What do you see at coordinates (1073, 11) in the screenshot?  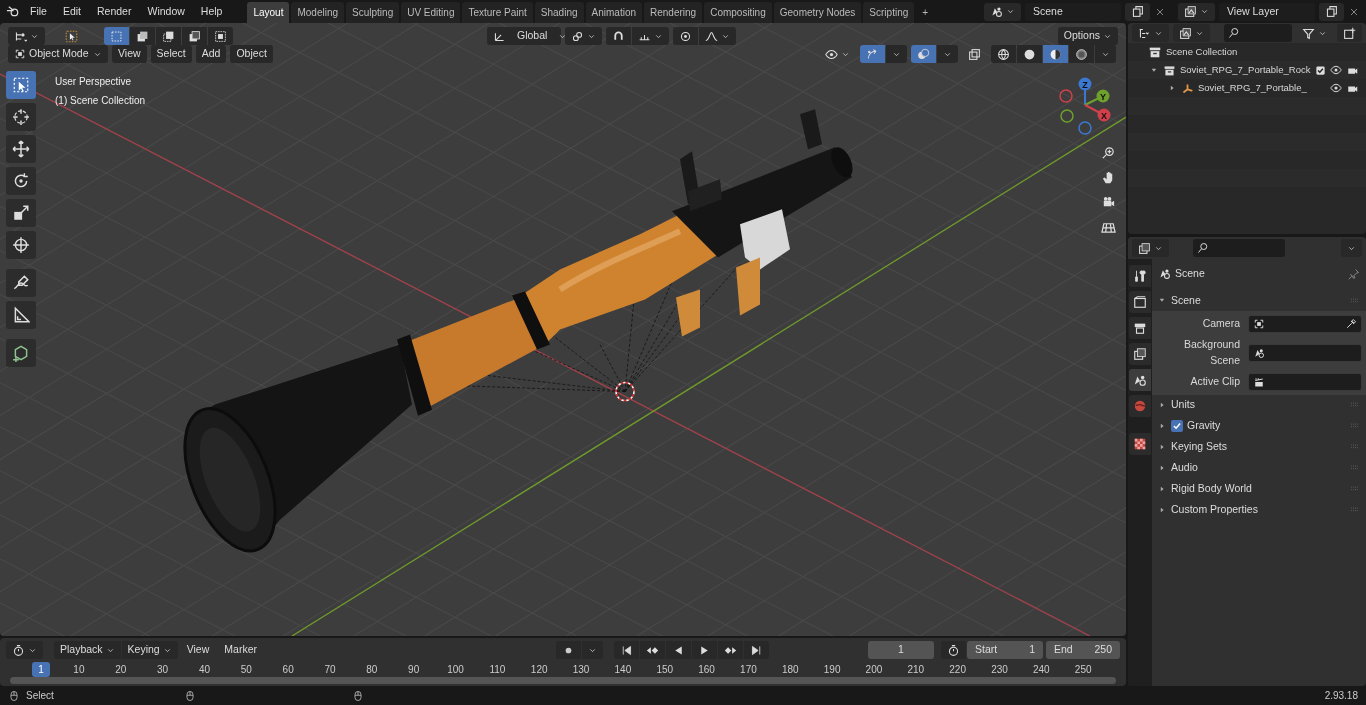 I see `scene-name-field: Scene` at bounding box center [1073, 11].